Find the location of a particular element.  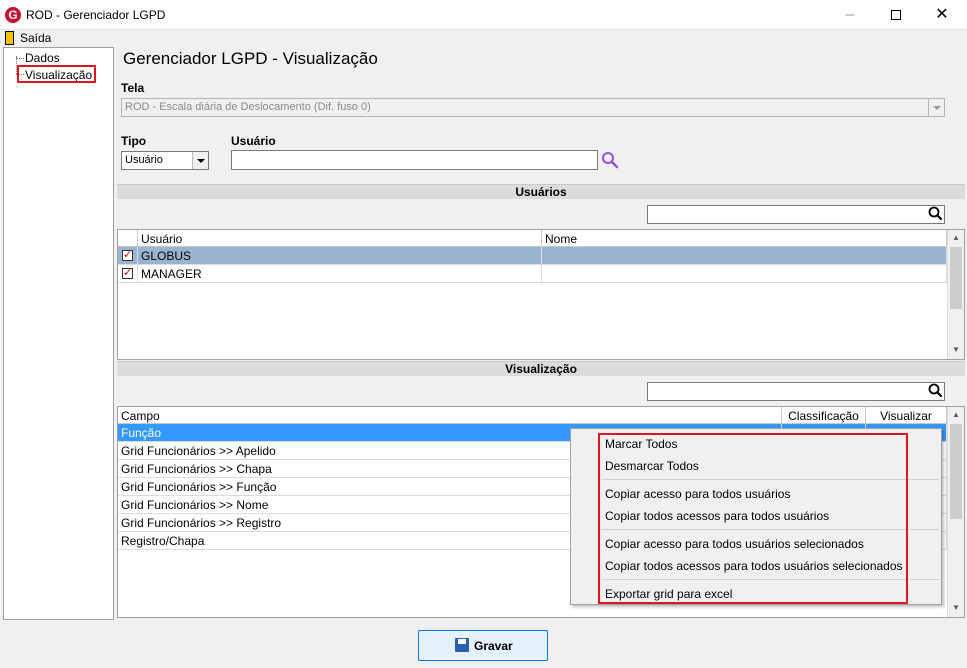

menu-item-copiar-acesso-todos: Copiar acesso para todos usuários is located at coordinates (697, 494).